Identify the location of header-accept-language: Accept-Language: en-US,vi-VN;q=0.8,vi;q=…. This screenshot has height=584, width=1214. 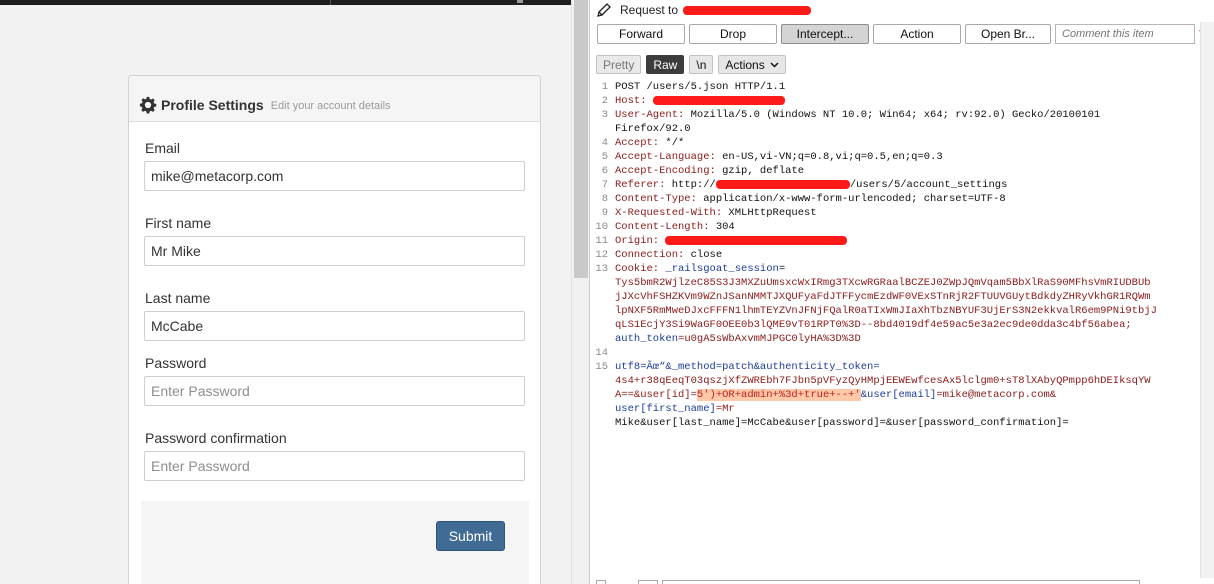
(779, 157).